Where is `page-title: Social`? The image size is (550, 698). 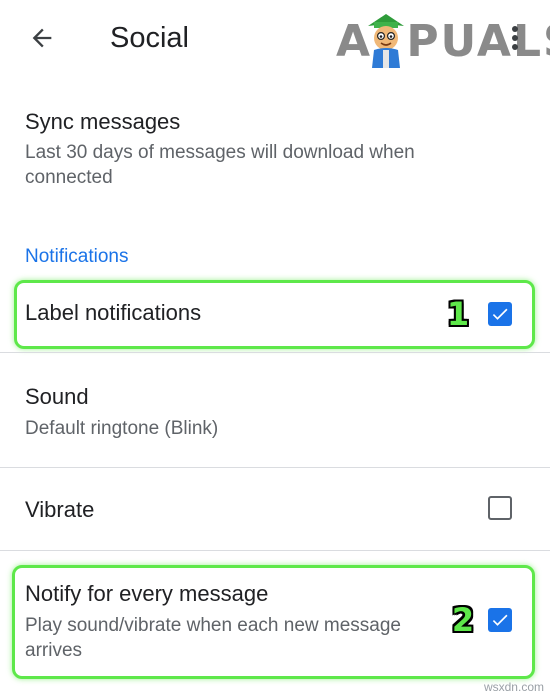
page-title: Social is located at coordinates (149, 38).